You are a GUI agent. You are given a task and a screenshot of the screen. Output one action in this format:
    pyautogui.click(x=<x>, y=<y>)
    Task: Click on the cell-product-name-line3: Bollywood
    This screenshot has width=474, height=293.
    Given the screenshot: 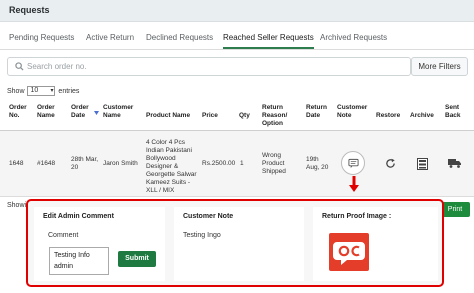 What is the action you would take?
    pyautogui.click(x=161, y=158)
    